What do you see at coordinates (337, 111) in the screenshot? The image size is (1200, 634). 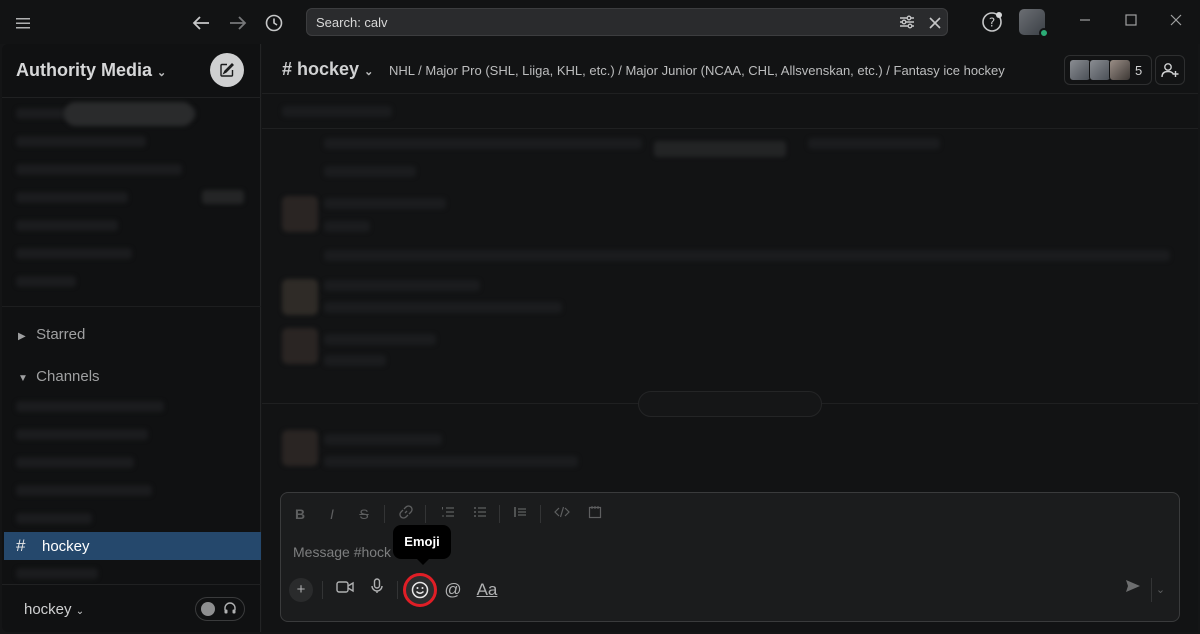 I see `blurred-banner` at bounding box center [337, 111].